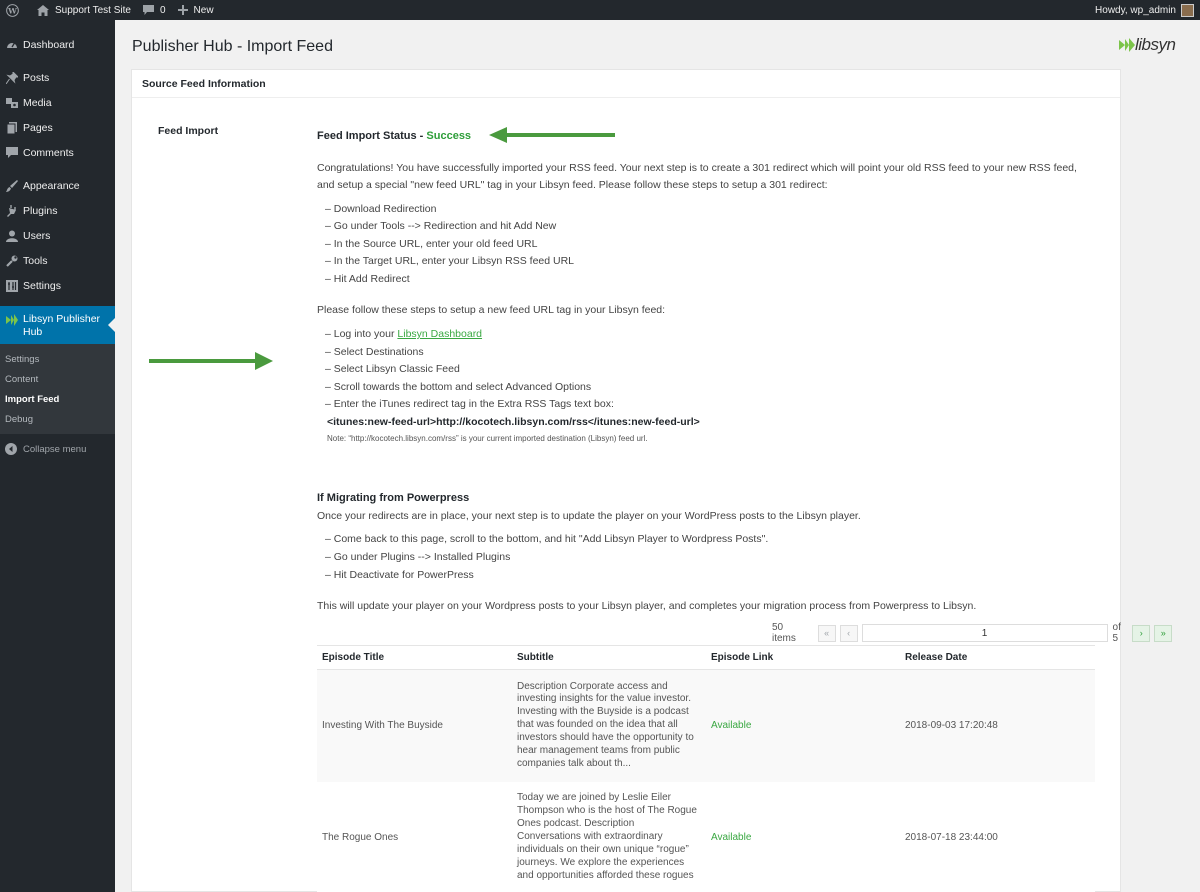  I want to click on plus-icon, so click(182, 10).